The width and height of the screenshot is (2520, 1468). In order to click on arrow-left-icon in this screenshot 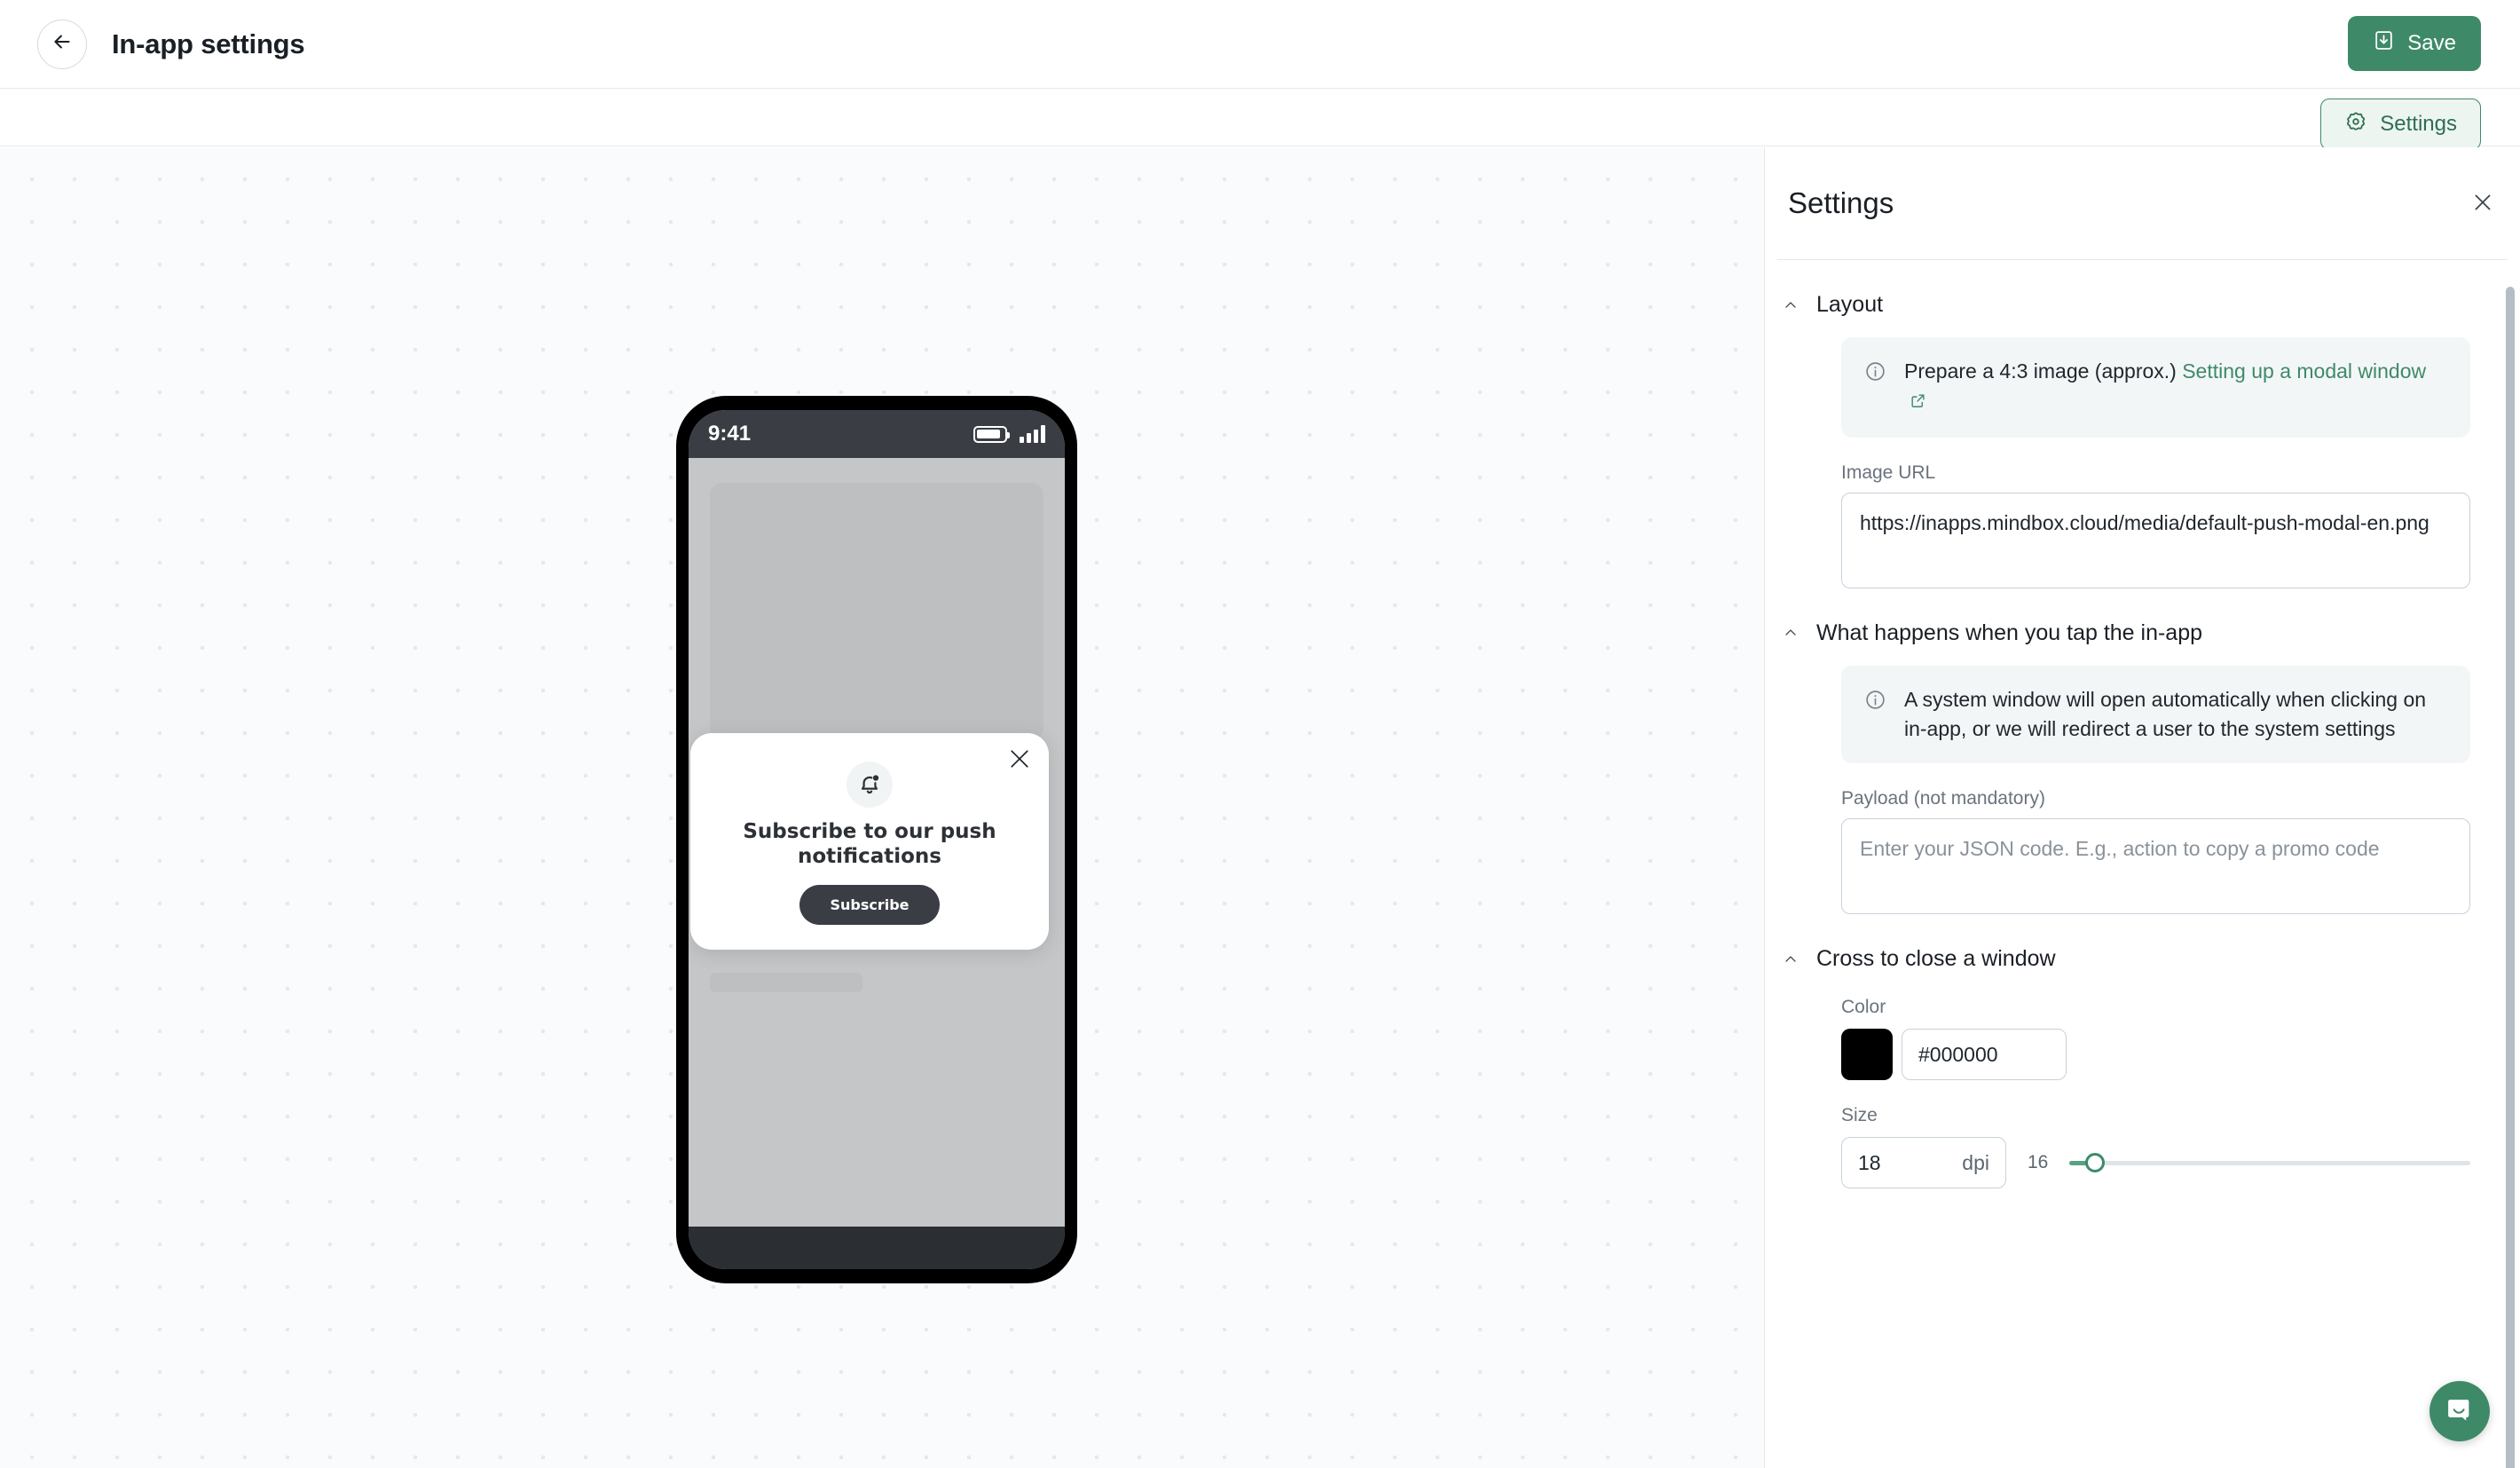, I will do `click(62, 44)`.